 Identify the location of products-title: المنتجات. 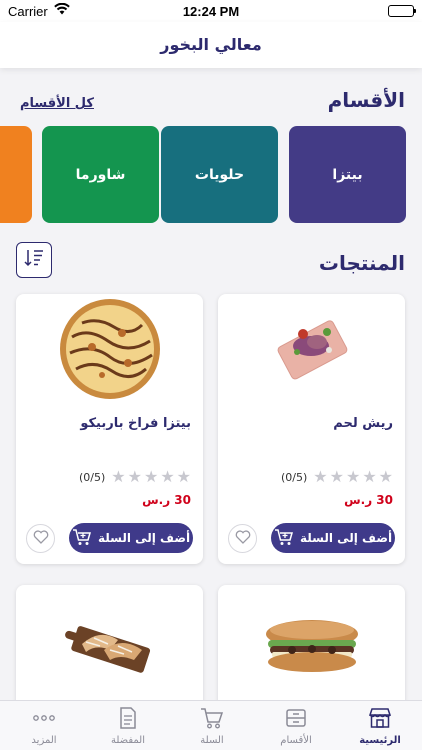
(361, 263).